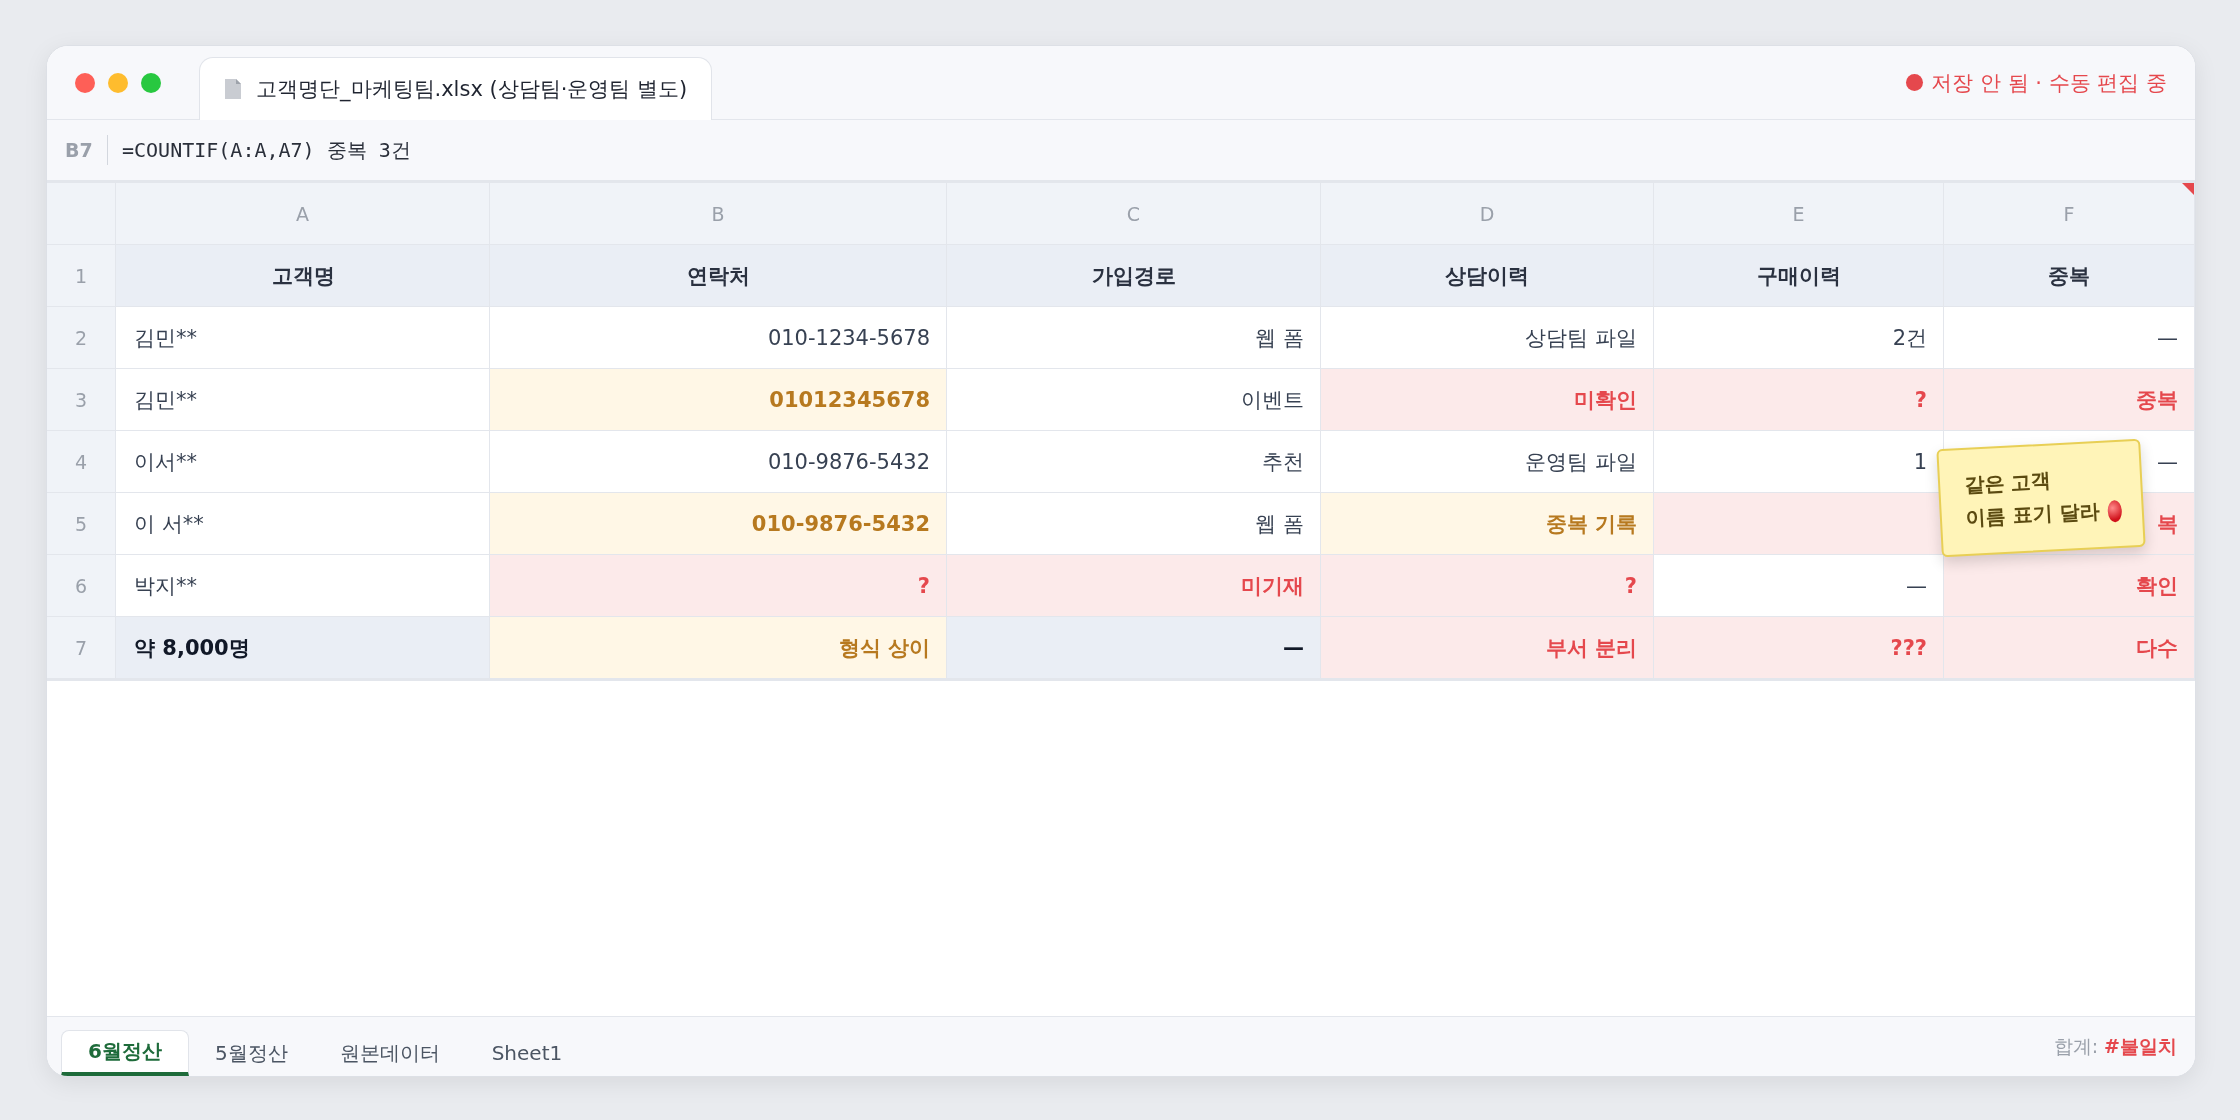 The image size is (2240, 1120). Describe the element at coordinates (81, 400) in the screenshot. I see `row-header: 3` at that location.